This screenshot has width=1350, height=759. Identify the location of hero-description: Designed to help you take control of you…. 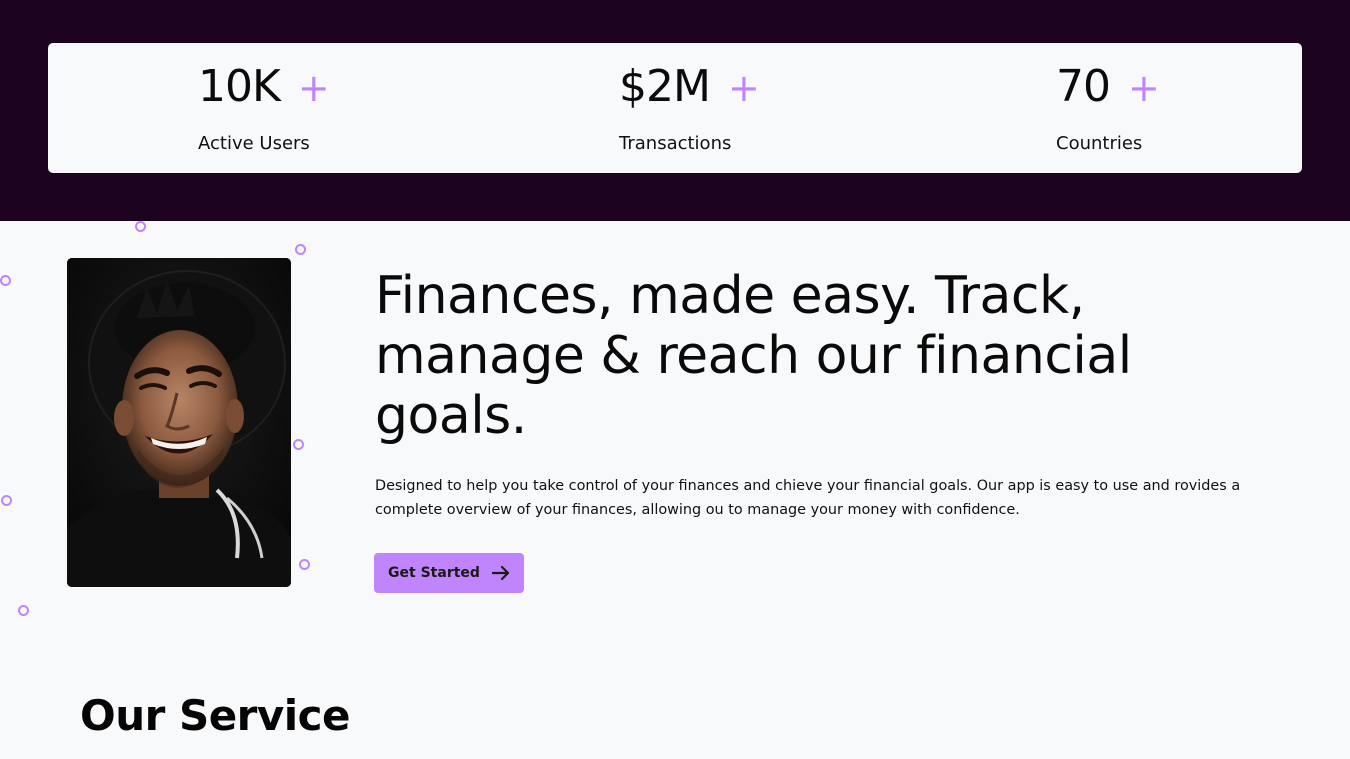
(808, 498).